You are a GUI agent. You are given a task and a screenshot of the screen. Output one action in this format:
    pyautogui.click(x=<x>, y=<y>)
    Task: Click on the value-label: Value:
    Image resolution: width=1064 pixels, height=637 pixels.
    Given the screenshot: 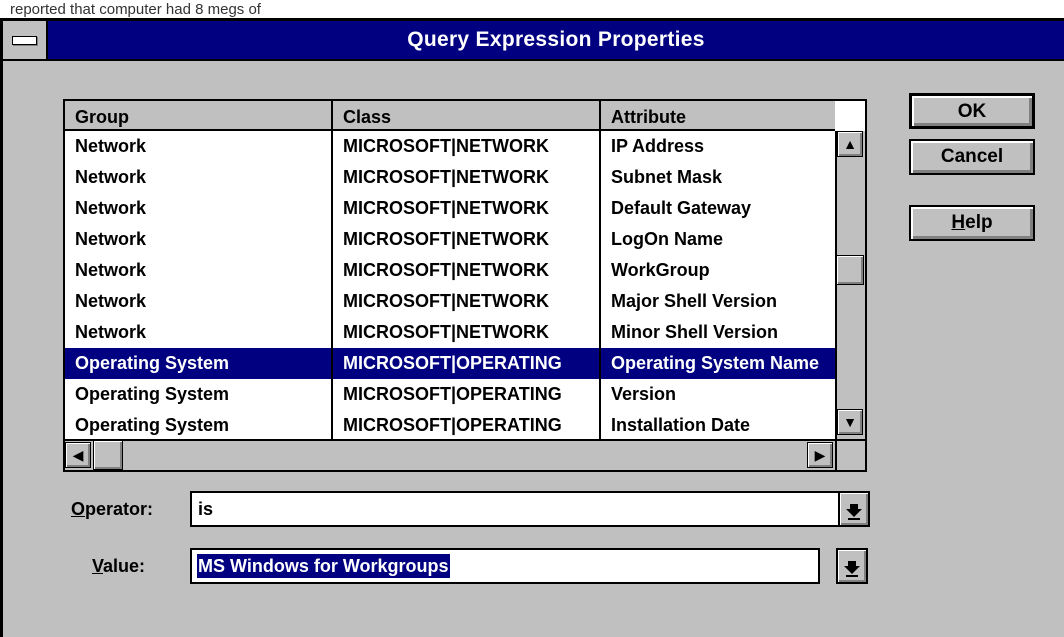 What is the action you would take?
    pyautogui.click(x=118, y=566)
    